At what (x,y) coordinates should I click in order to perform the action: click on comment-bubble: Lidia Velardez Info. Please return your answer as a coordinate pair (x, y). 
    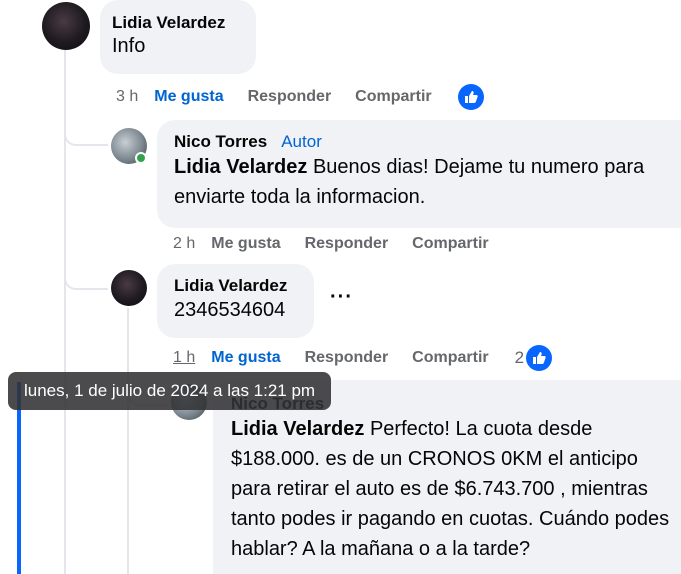
    Looking at the image, I should click on (178, 37).